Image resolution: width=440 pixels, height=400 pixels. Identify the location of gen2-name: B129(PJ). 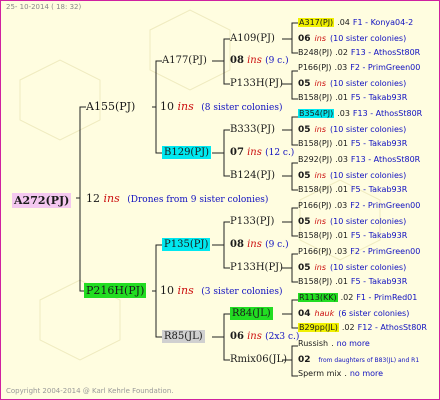
(186, 152).